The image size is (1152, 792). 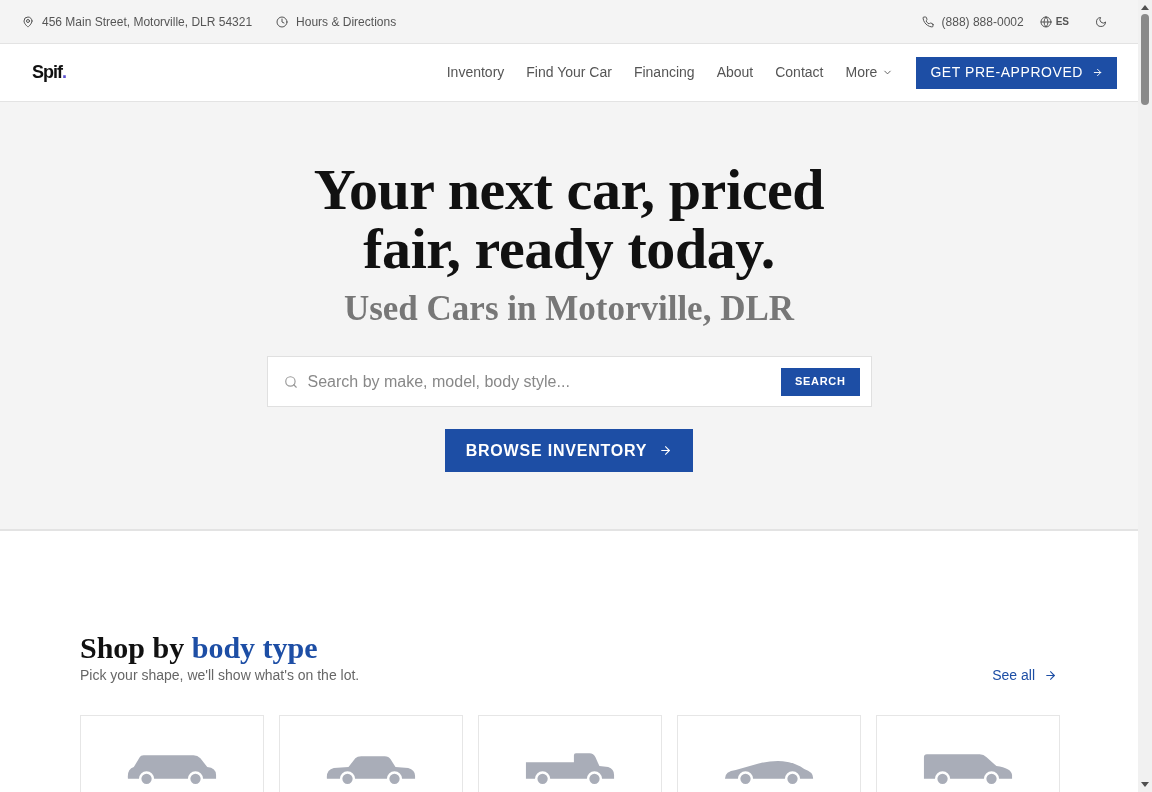 I want to click on station-wagon-icon, so click(x=172, y=769).